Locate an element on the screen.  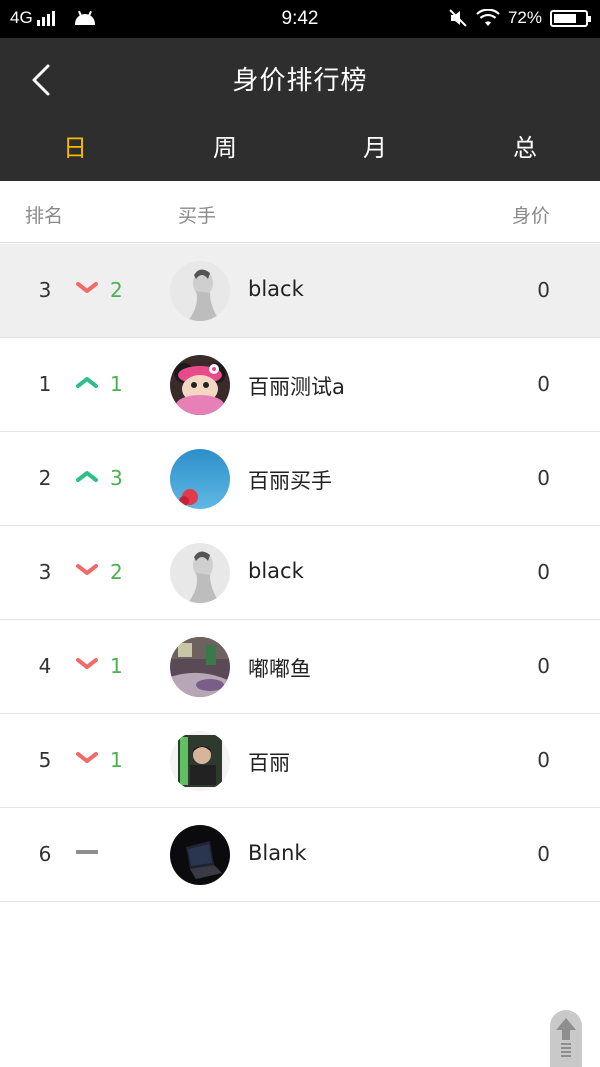
ranking-row: 2 3 百丽买手 0 is located at coordinates (300, 479).